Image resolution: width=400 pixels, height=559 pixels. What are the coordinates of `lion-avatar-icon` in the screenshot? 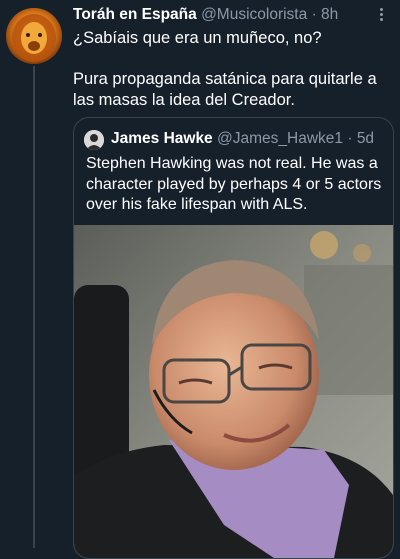 It's located at (34, 36).